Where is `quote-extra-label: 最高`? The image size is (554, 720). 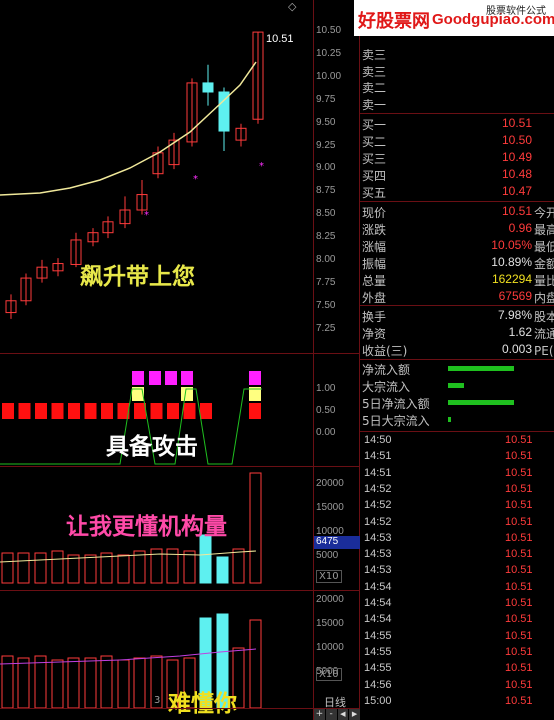 quote-extra-label: 最高 is located at coordinates (544, 230).